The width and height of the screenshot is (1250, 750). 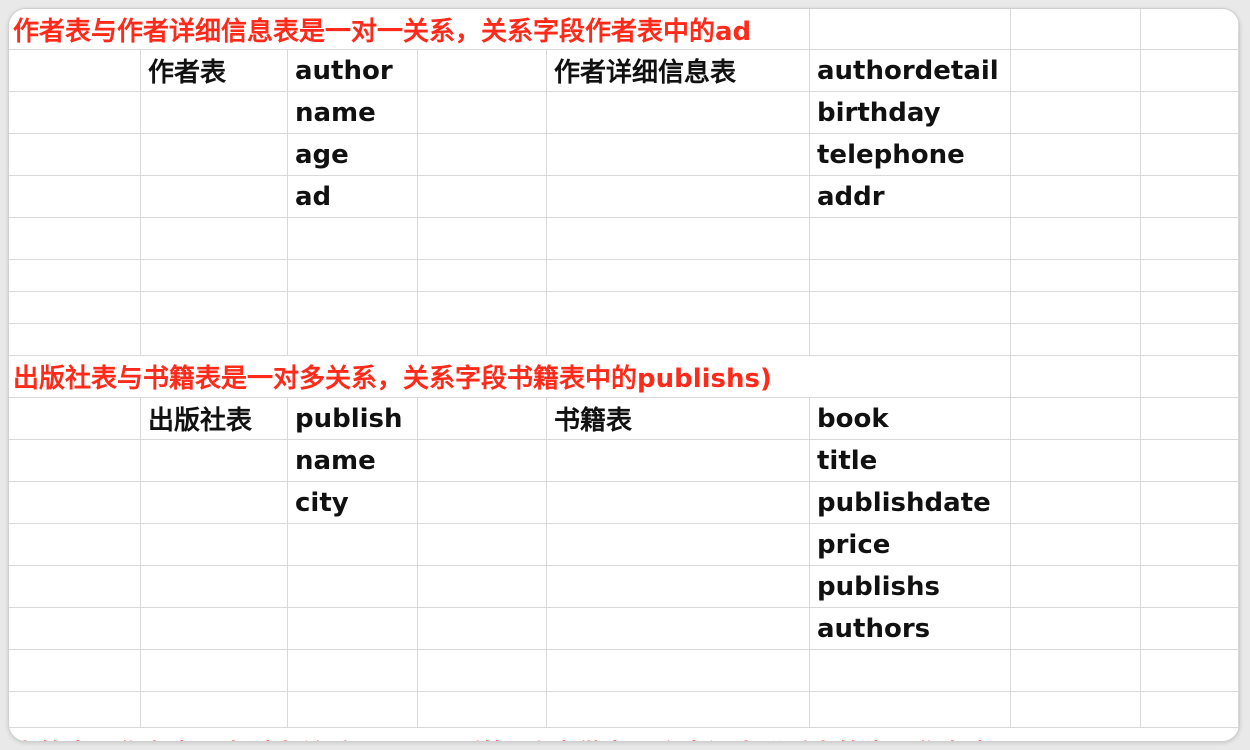 I want to click on field-cell: age, so click(x=353, y=155).